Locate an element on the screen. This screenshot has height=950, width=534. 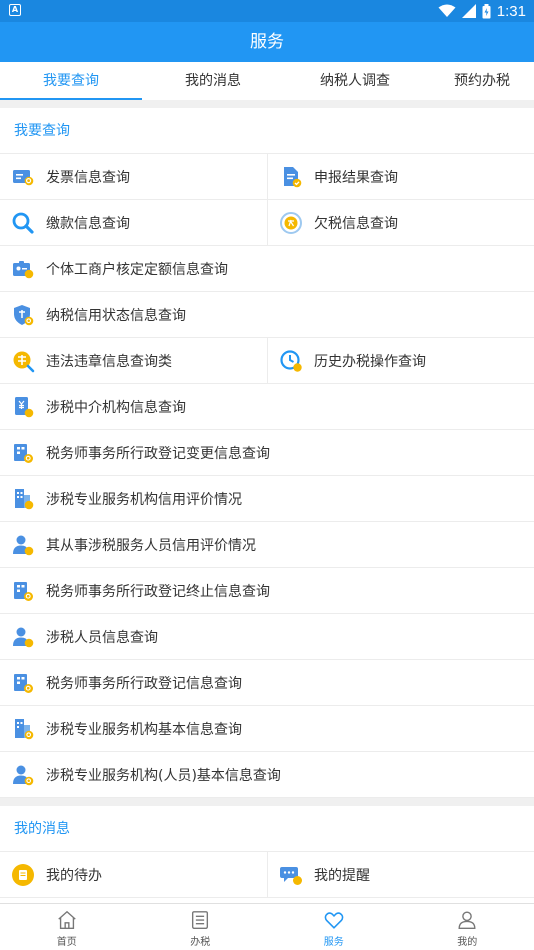
agency-doc-icon is located at coordinates (23, 407).